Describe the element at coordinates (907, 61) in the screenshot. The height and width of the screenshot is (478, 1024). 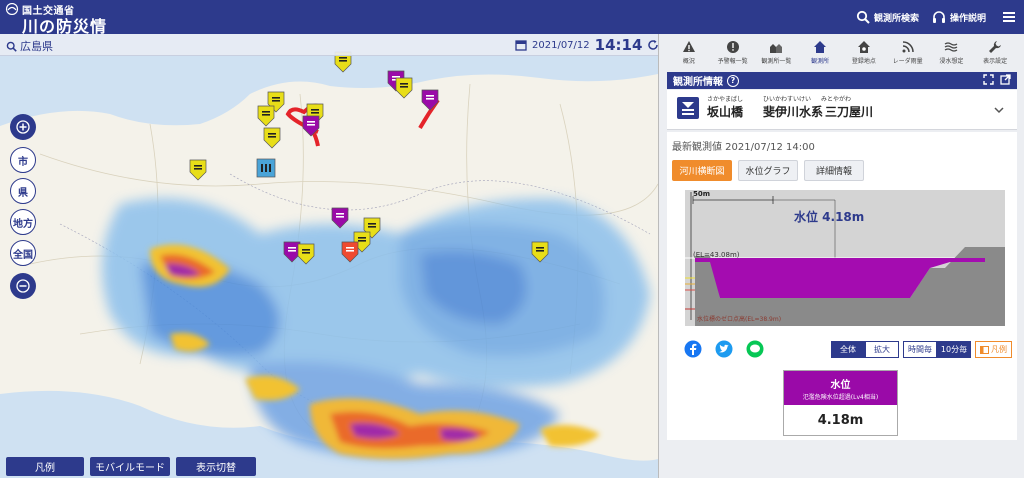
I see `nav-label: レーダ雨量` at that location.